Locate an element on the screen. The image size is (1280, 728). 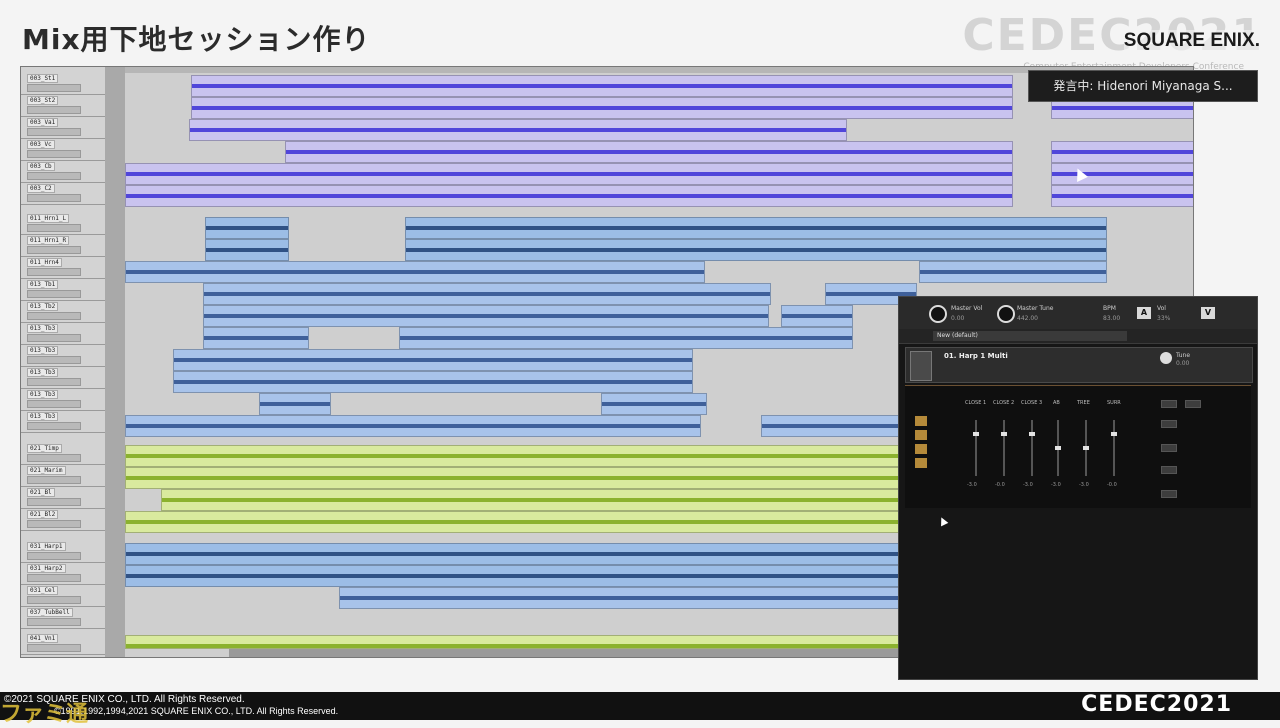
grid-icon is located at coordinates (921, 463).